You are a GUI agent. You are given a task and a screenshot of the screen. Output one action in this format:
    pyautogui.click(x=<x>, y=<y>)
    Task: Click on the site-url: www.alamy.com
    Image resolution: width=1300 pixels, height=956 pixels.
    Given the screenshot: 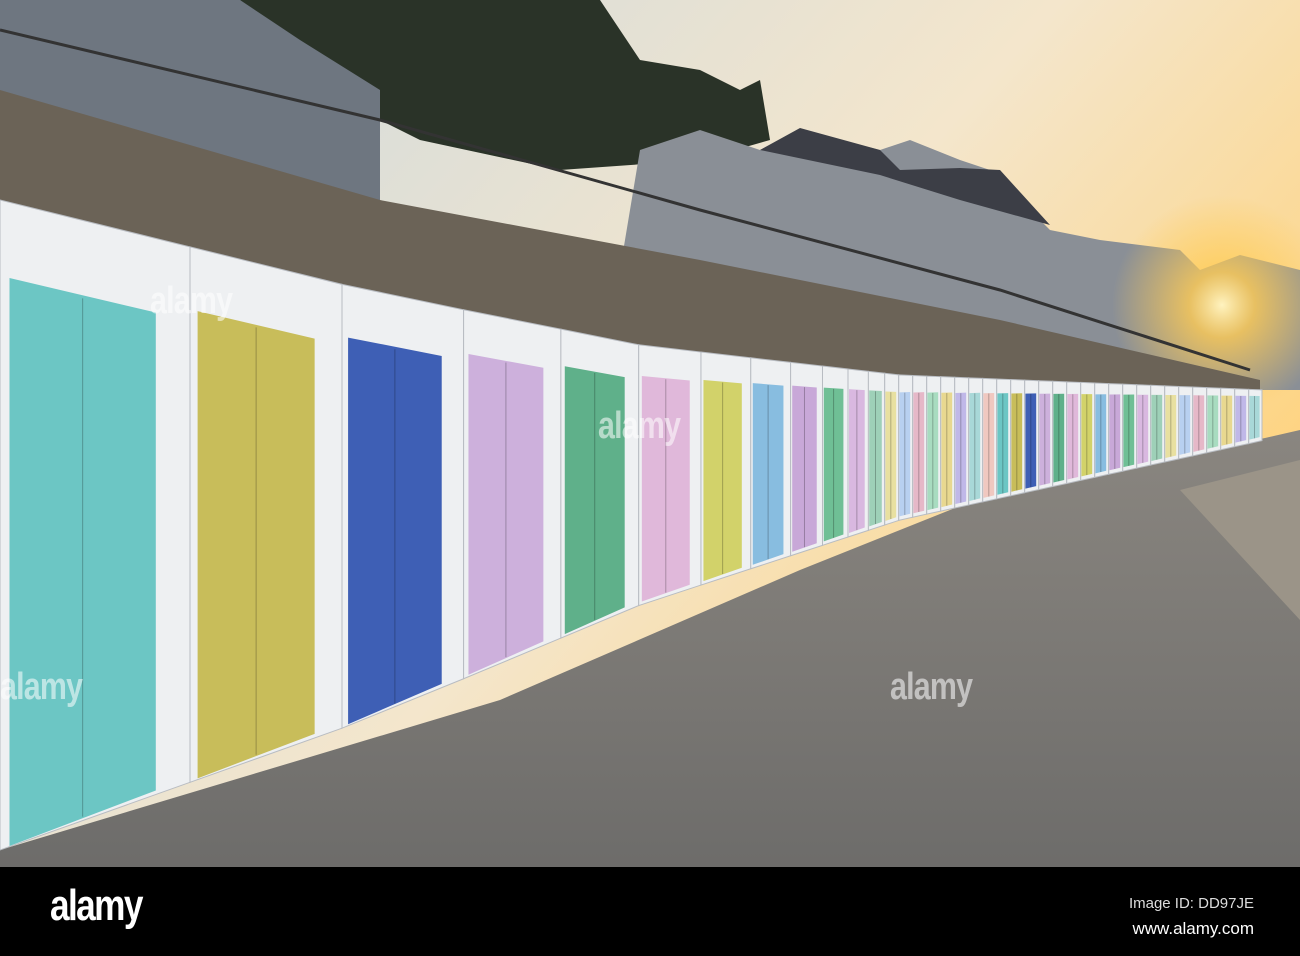 What is the action you would take?
    pyautogui.click(x=1193, y=929)
    